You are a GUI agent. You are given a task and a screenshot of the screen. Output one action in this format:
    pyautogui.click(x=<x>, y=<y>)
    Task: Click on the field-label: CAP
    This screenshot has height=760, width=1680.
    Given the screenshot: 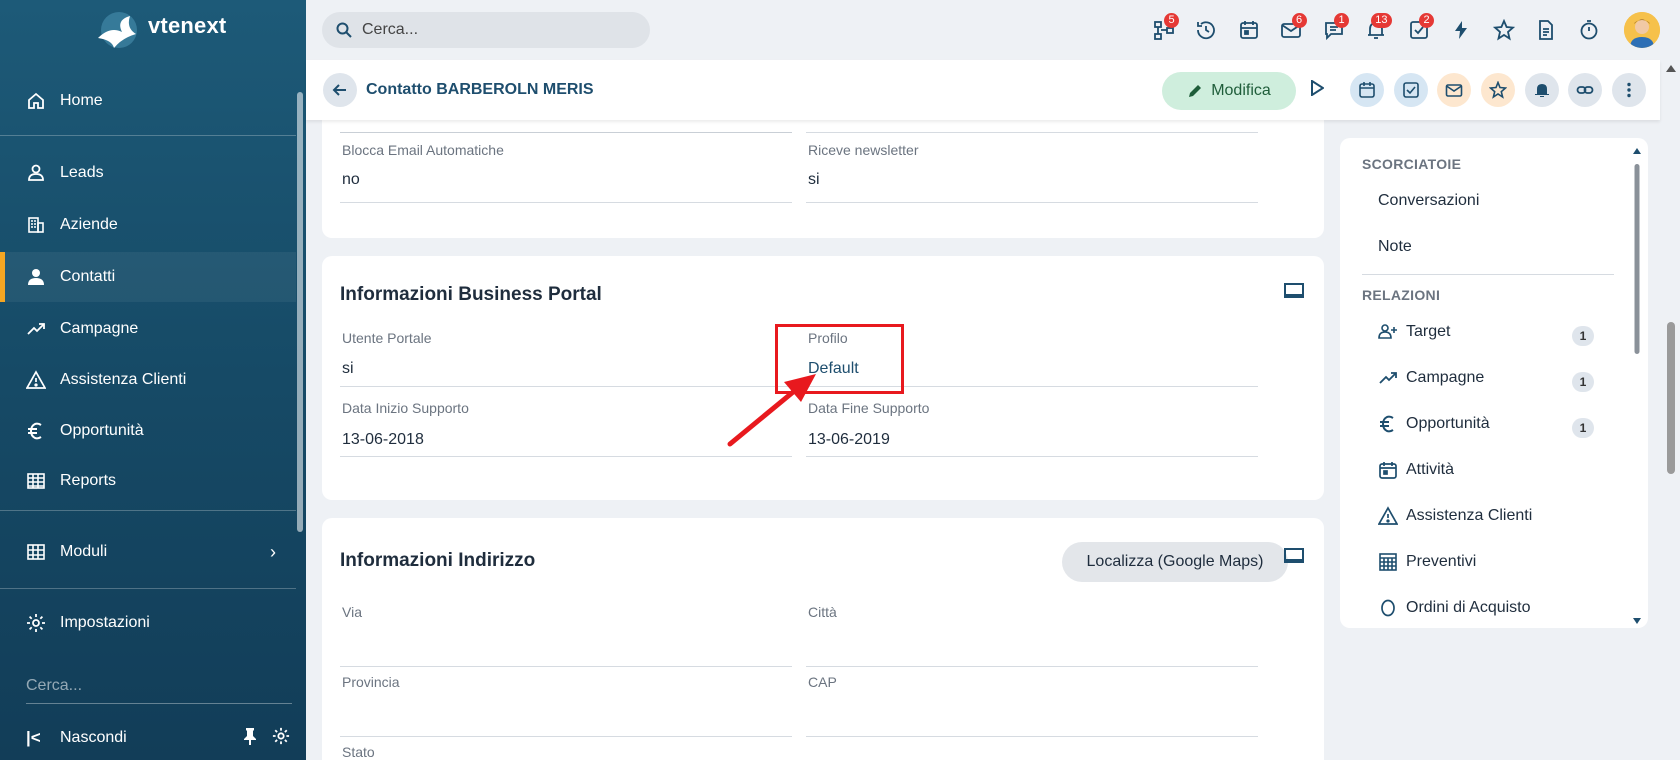 What is the action you would take?
    pyautogui.click(x=822, y=682)
    